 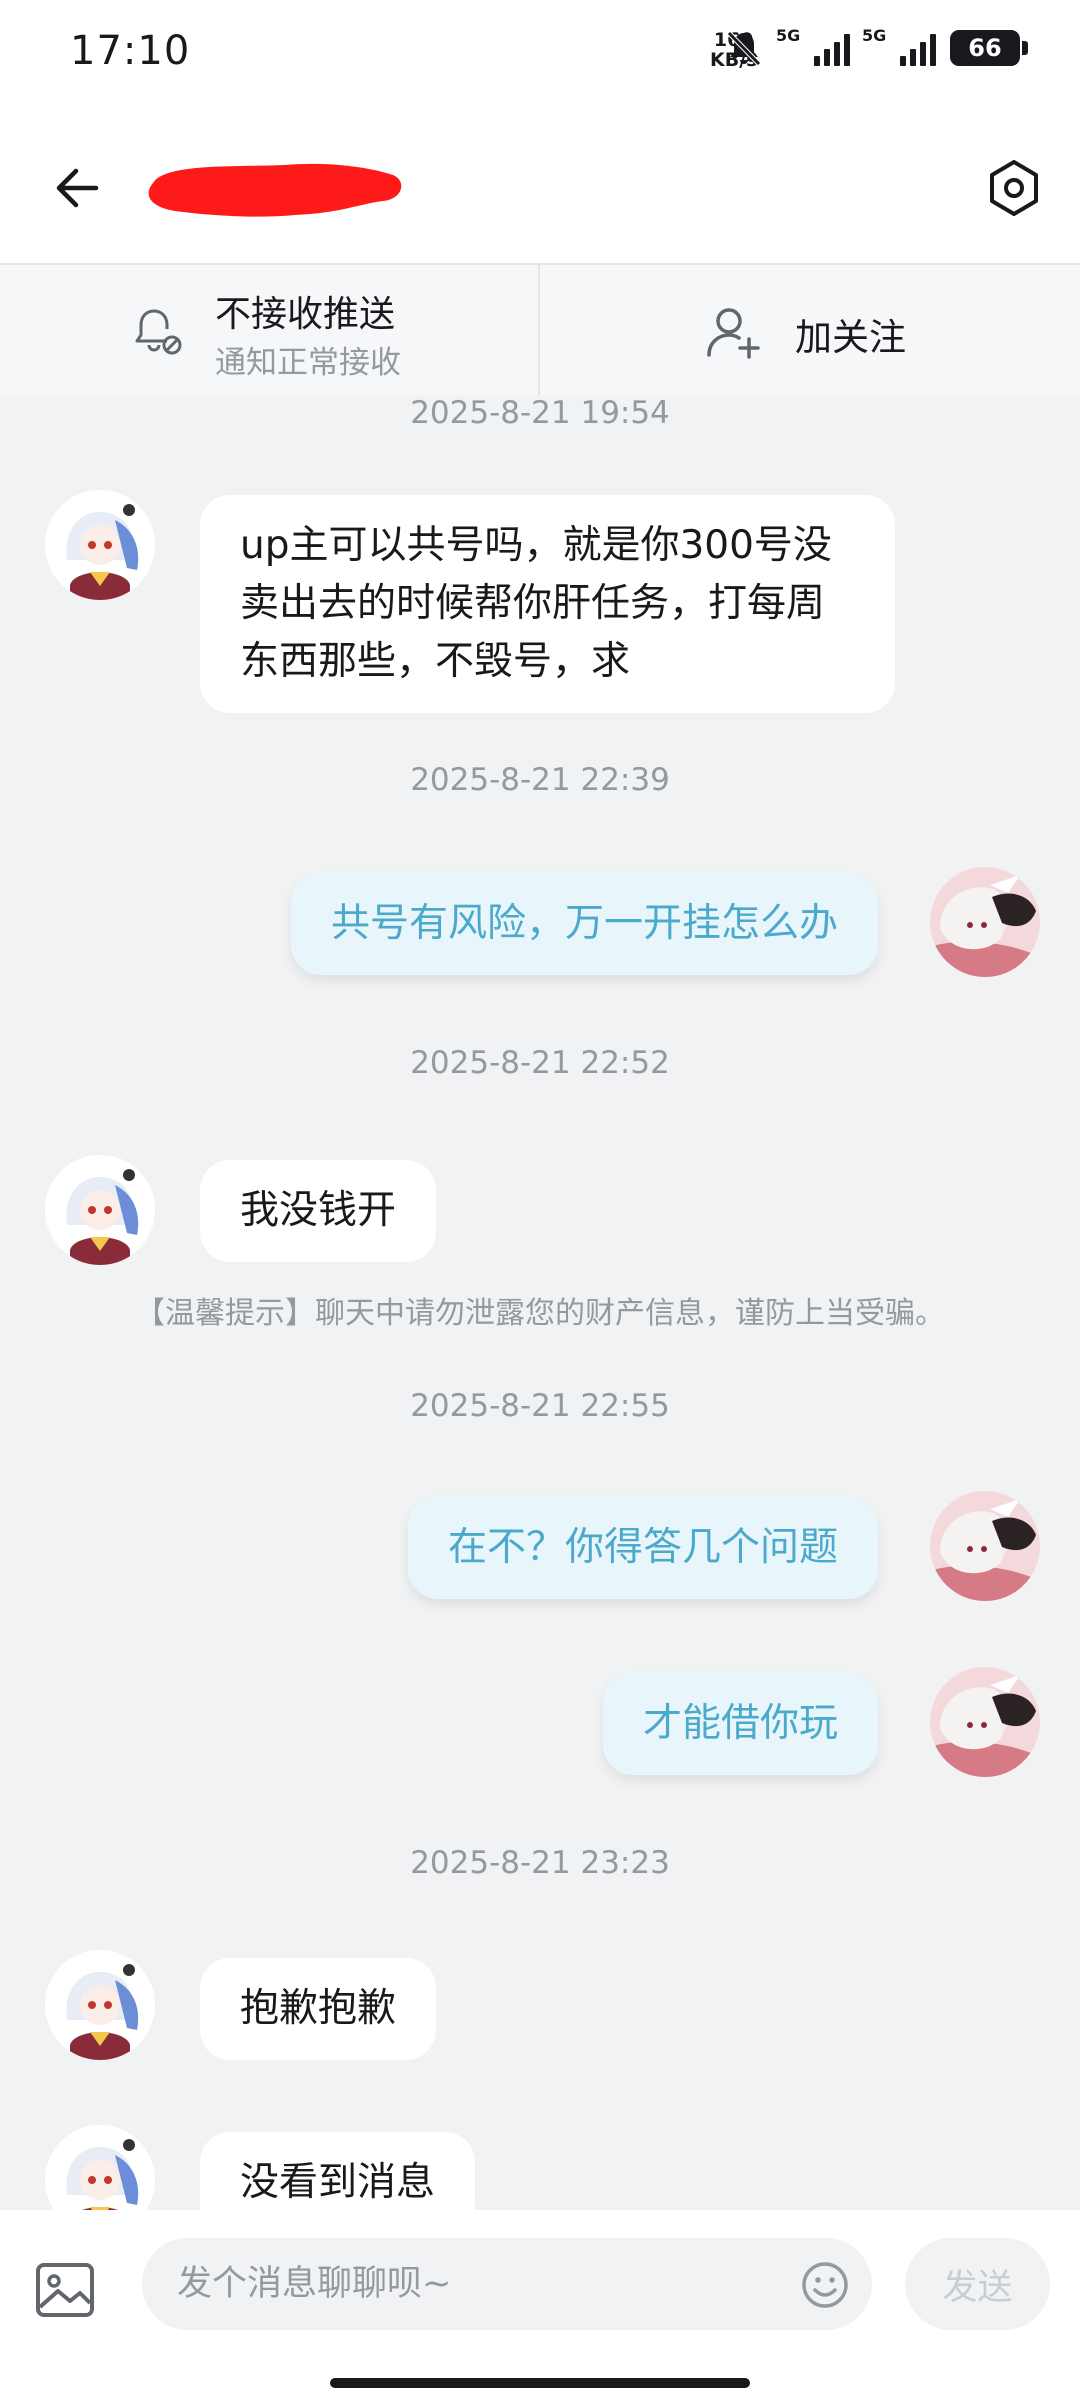 What do you see at coordinates (540, 187) in the screenshot?
I see `nav-bar` at bounding box center [540, 187].